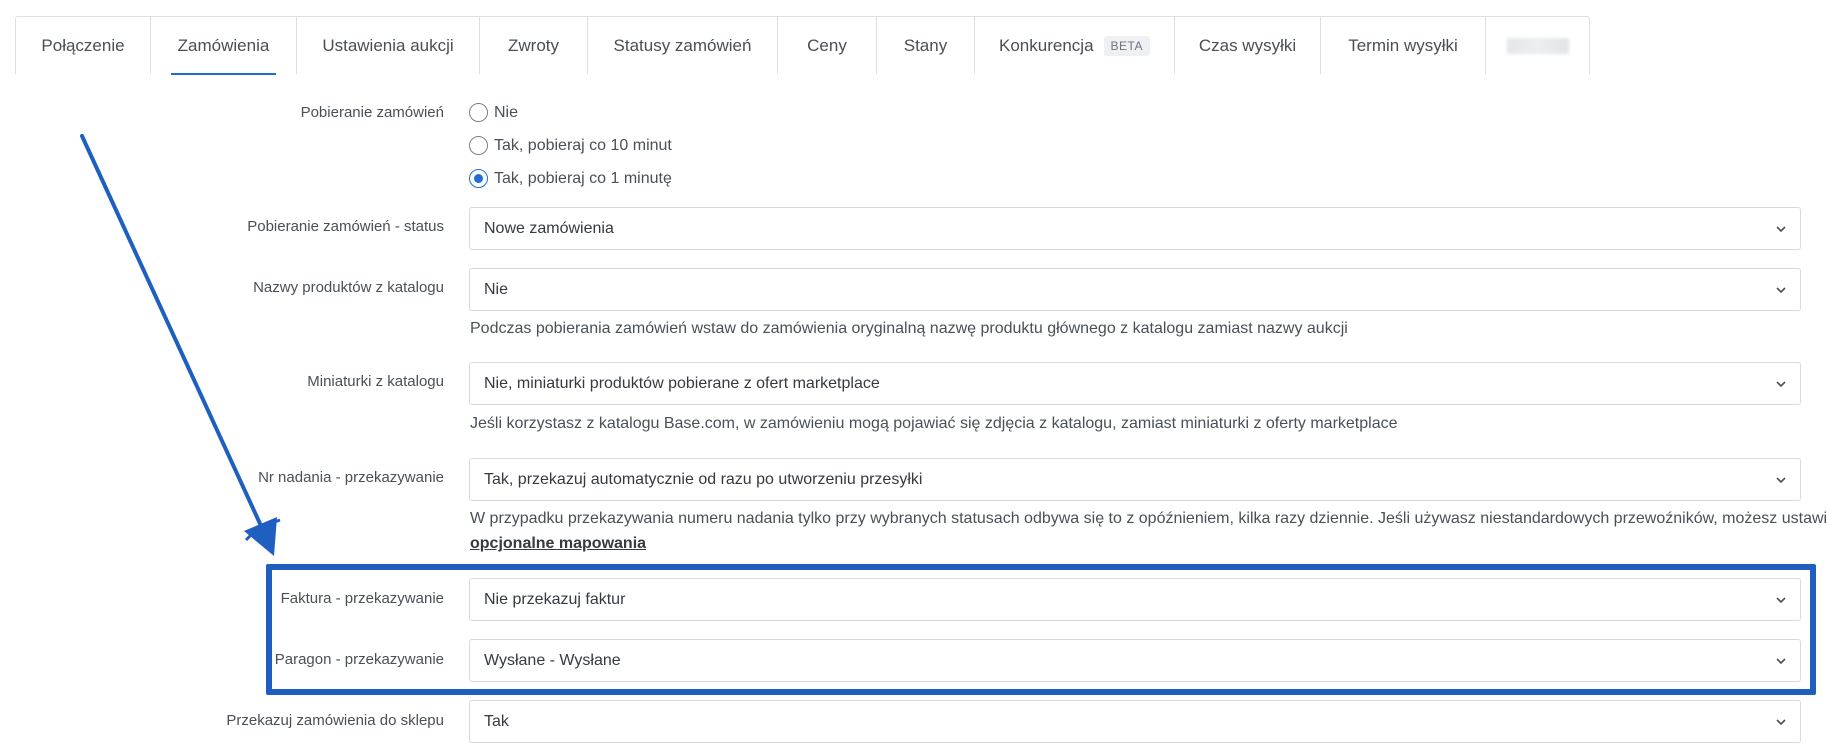 This screenshot has width=1827, height=755. Describe the element at coordinates (926, 45) in the screenshot. I see `tab-stany: Stany` at that location.